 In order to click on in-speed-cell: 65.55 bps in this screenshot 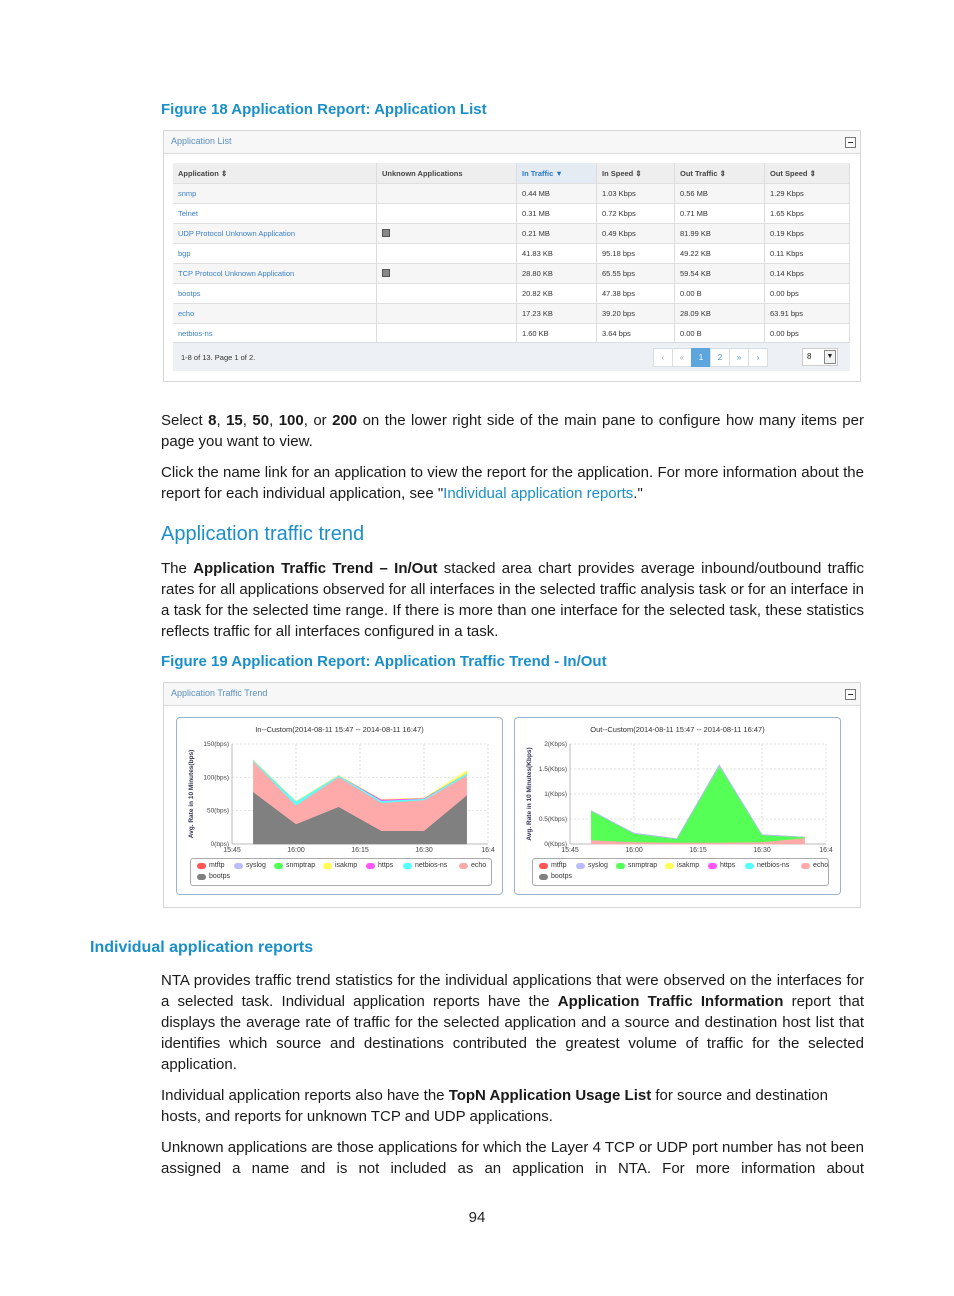, I will do `click(635, 273)`.